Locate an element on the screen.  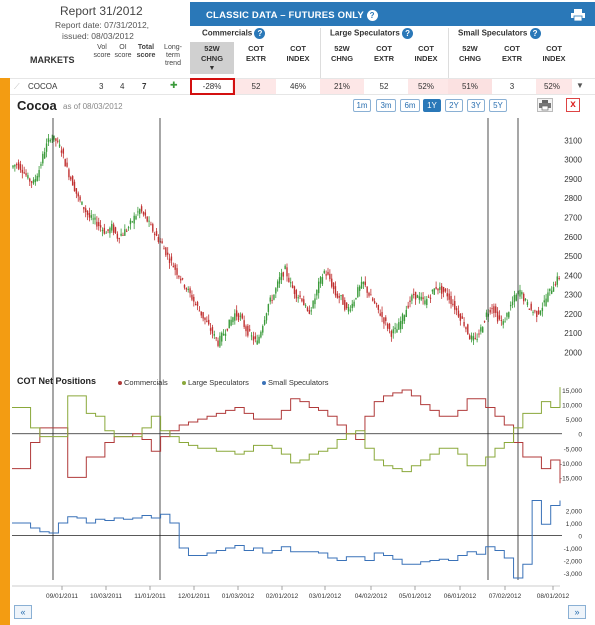
range-5y-button: 5Y is located at coordinates (498, 105).